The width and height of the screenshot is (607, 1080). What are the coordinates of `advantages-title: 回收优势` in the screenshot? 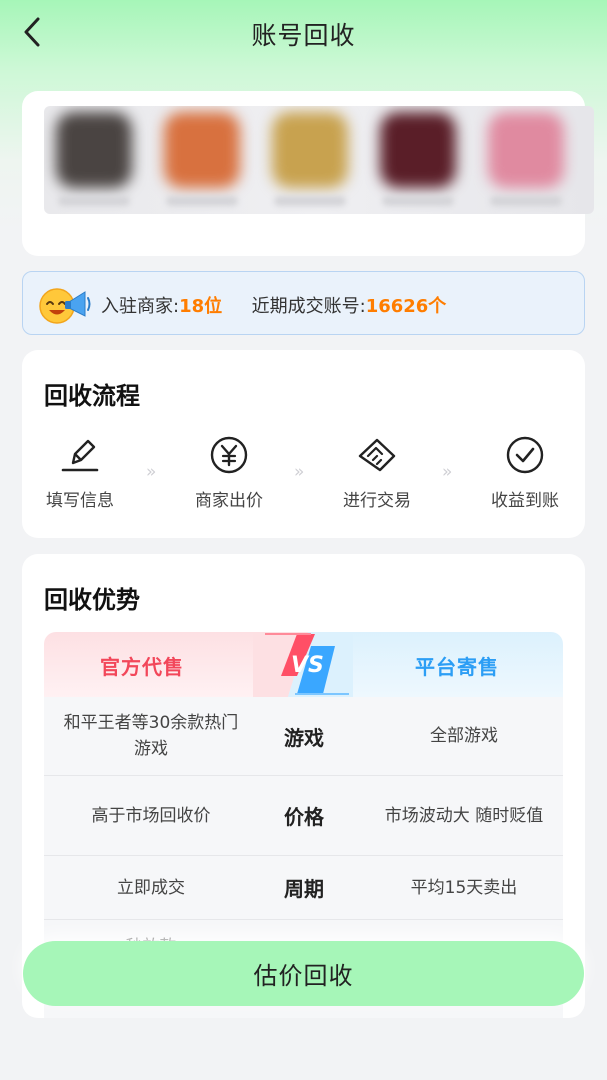 It's located at (92, 600).